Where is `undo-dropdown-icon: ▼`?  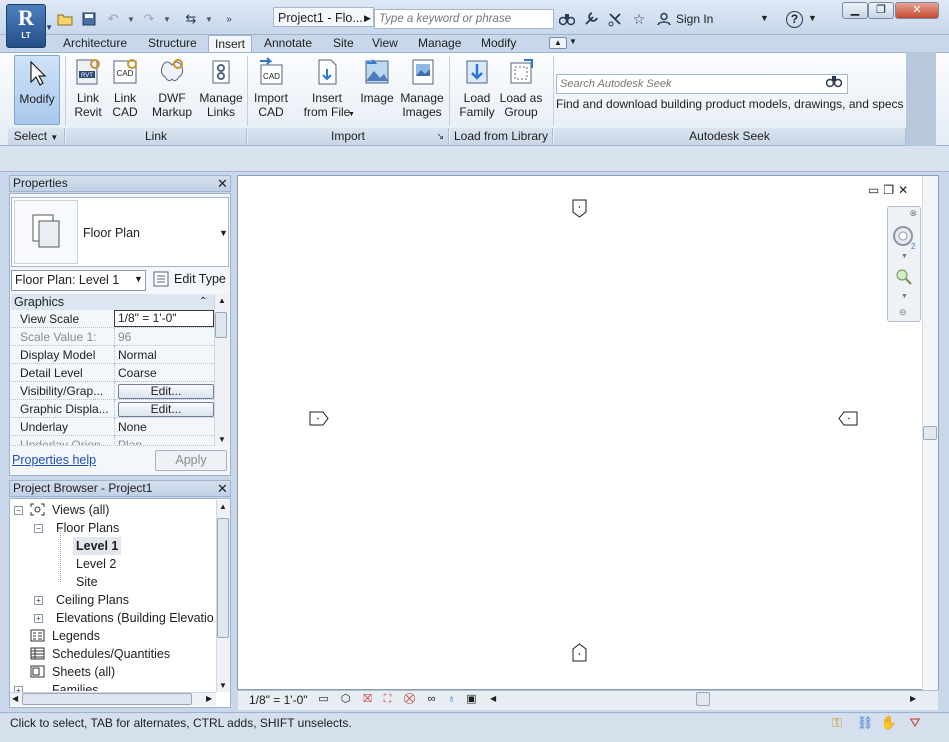 undo-dropdown-icon: ▼ is located at coordinates (131, 19).